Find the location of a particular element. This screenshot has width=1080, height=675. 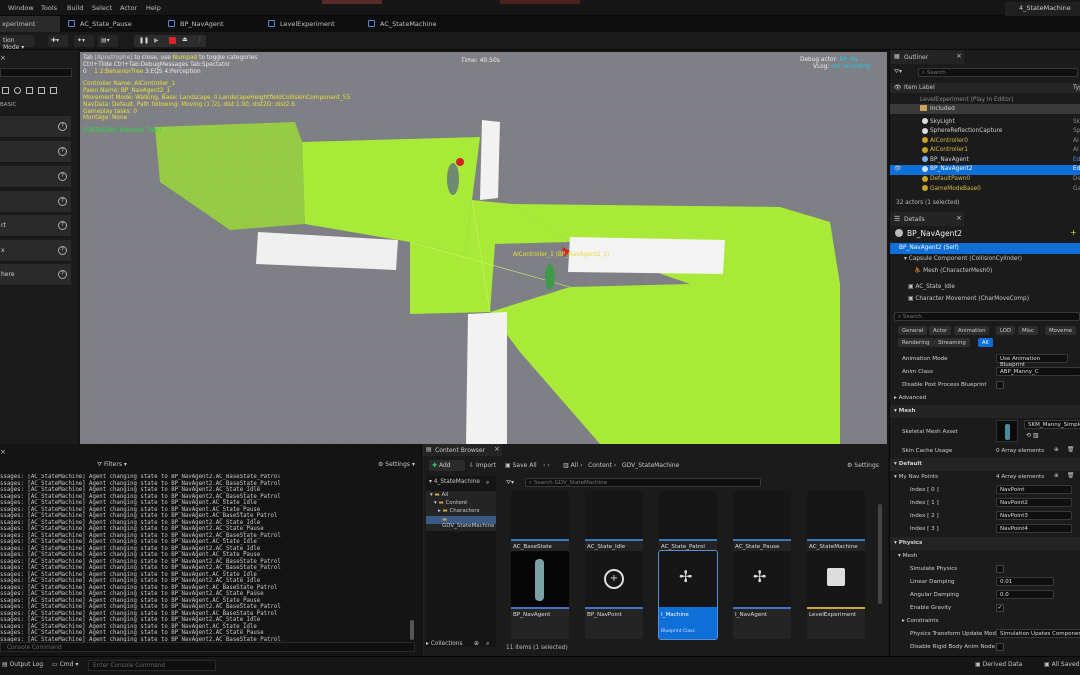

output-log-button: ▤ Output Log is located at coordinates (22, 664).